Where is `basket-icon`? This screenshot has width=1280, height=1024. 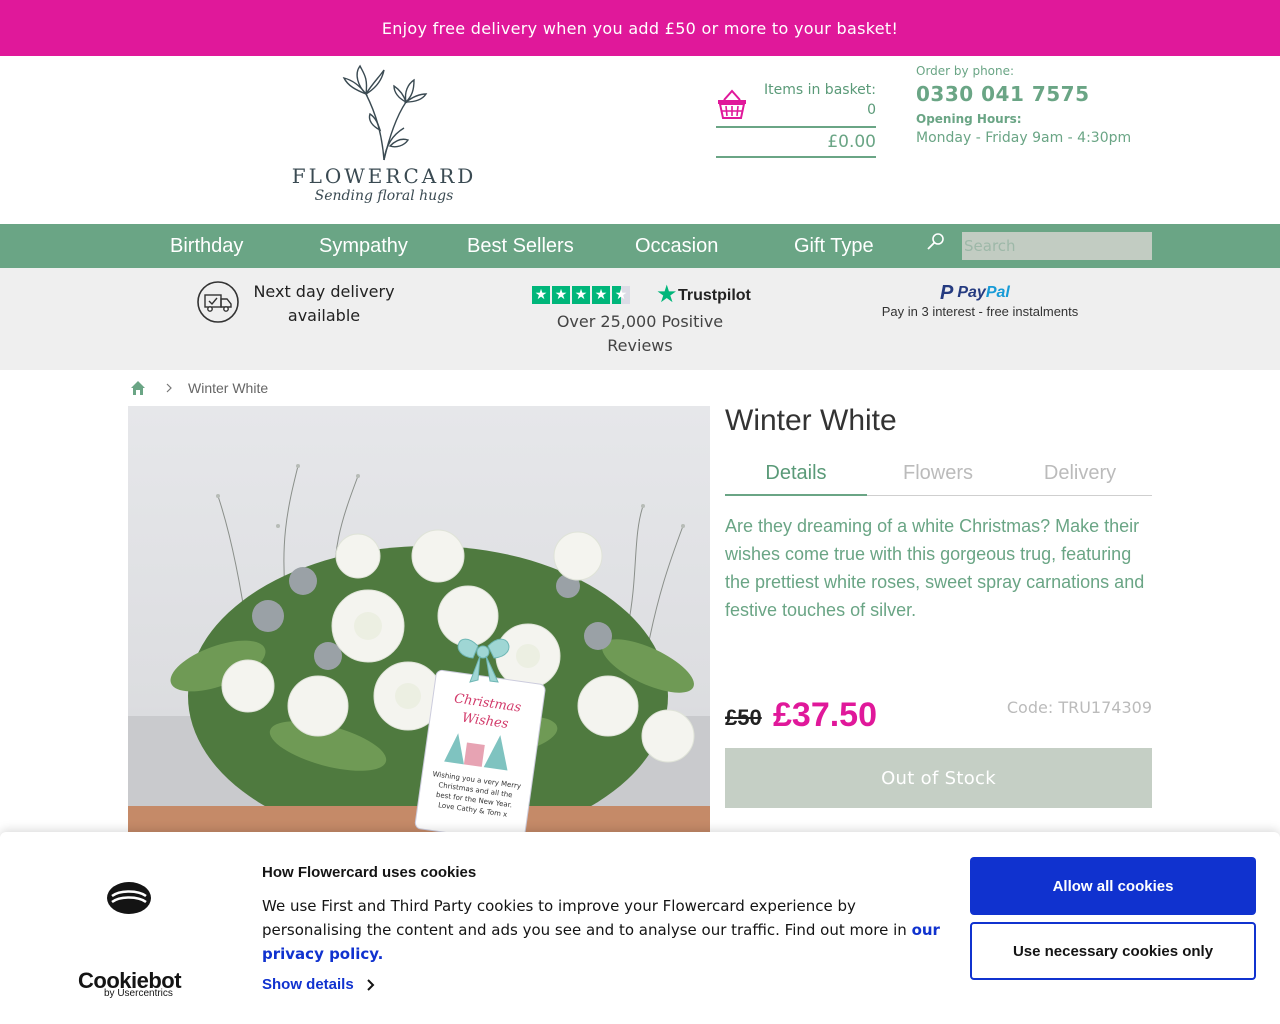 basket-icon is located at coordinates (732, 104).